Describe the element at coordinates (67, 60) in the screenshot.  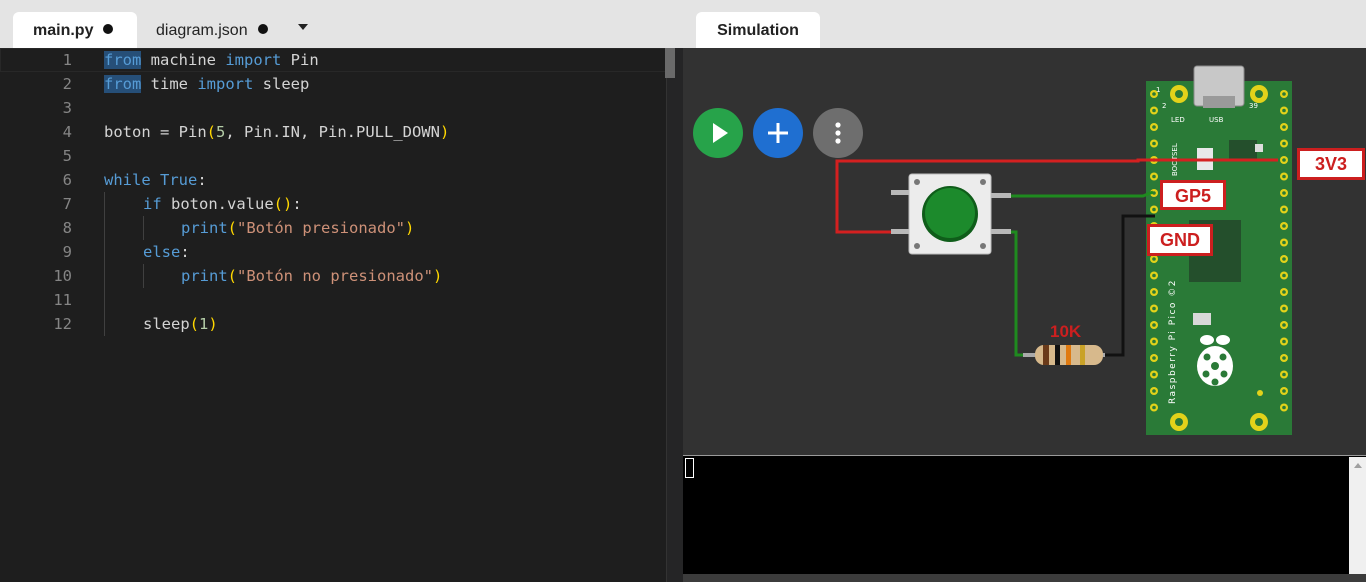
I see `line-number: 1` at that location.